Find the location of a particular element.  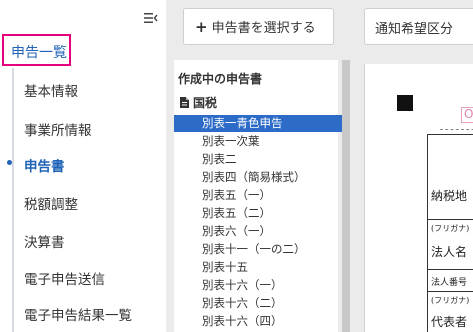

form-item-beppyo-2: 別表二 is located at coordinates (258, 159).